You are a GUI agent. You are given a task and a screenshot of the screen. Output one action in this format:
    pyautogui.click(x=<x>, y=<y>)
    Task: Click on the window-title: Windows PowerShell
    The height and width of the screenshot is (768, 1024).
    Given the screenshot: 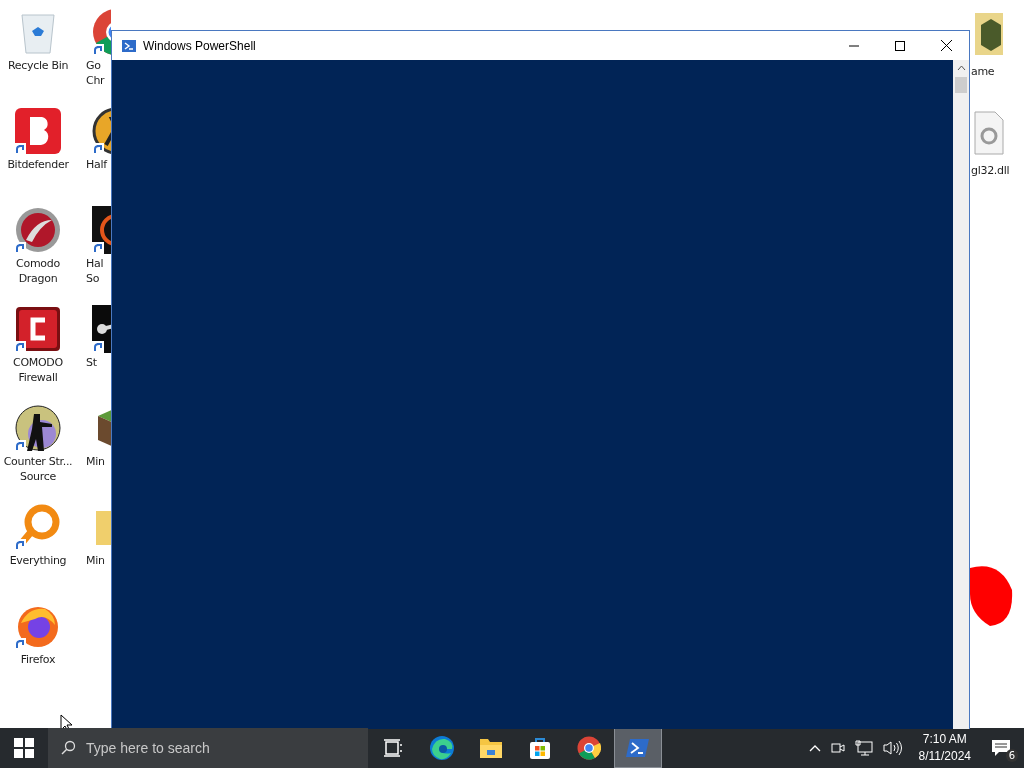 What is the action you would take?
    pyautogui.click(x=199, y=45)
    